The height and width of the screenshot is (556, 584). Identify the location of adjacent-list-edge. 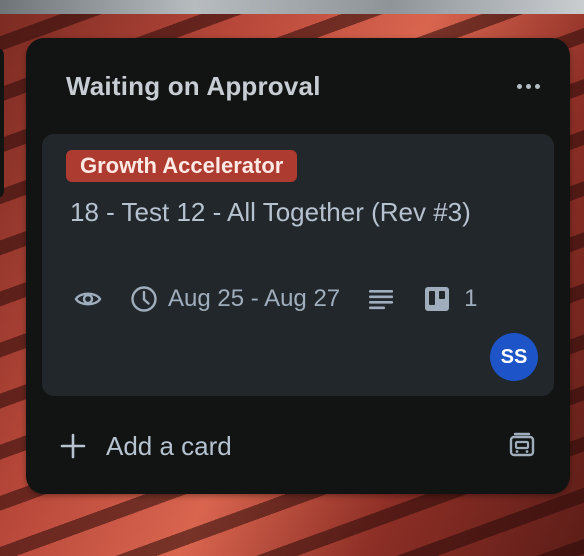
(2, 123).